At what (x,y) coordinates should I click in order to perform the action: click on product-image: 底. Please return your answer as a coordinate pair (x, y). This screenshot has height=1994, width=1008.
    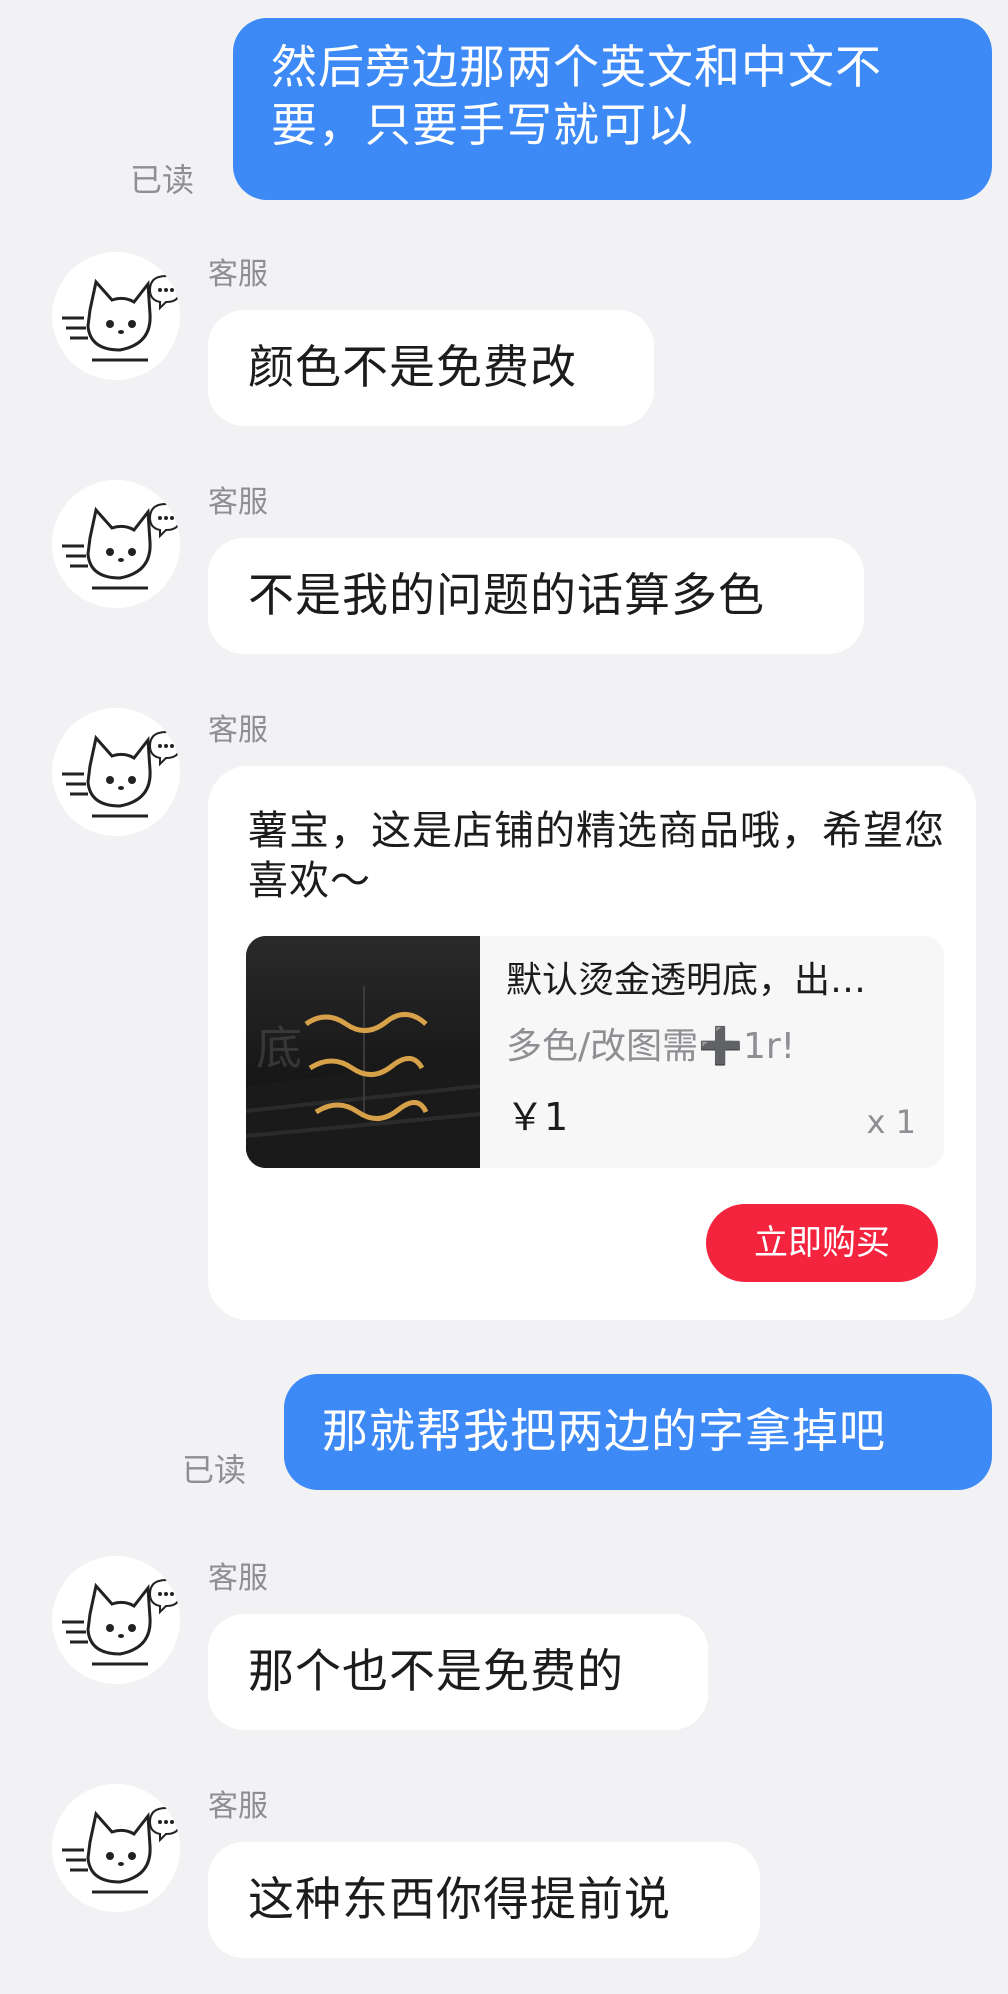
    Looking at the image, I should click on (363, 1052).